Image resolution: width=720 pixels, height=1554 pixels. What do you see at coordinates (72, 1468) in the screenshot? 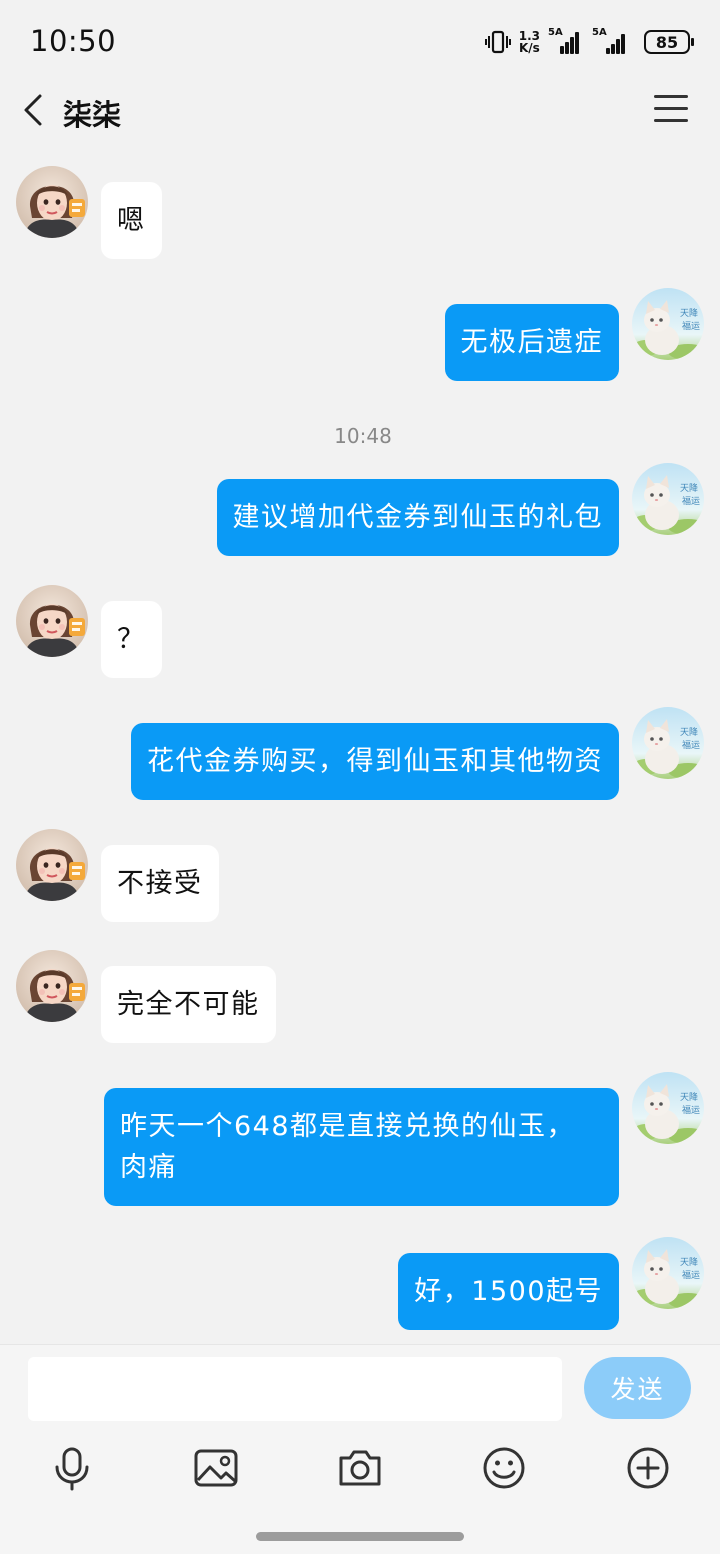
I see `microphone-icon` at bounding box center [72, 1468].